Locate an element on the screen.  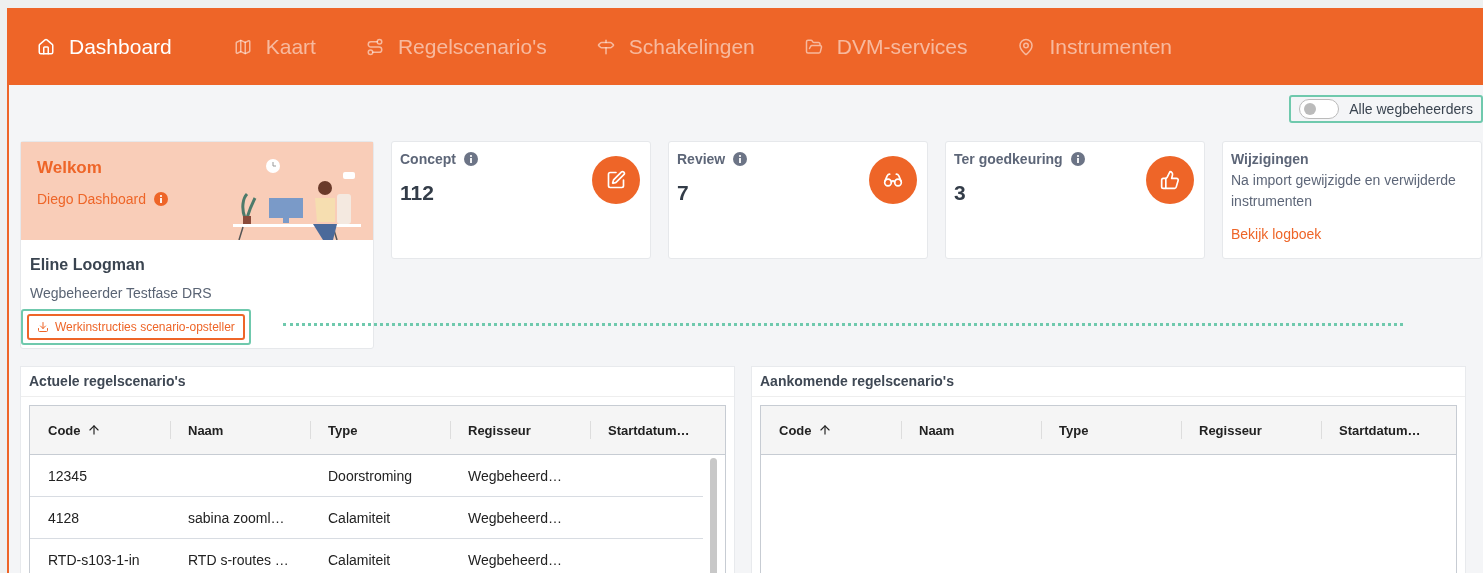
stat-description: Na import gewijzigde en verwijderde instrumenten is located at coordinates (1344, 191).